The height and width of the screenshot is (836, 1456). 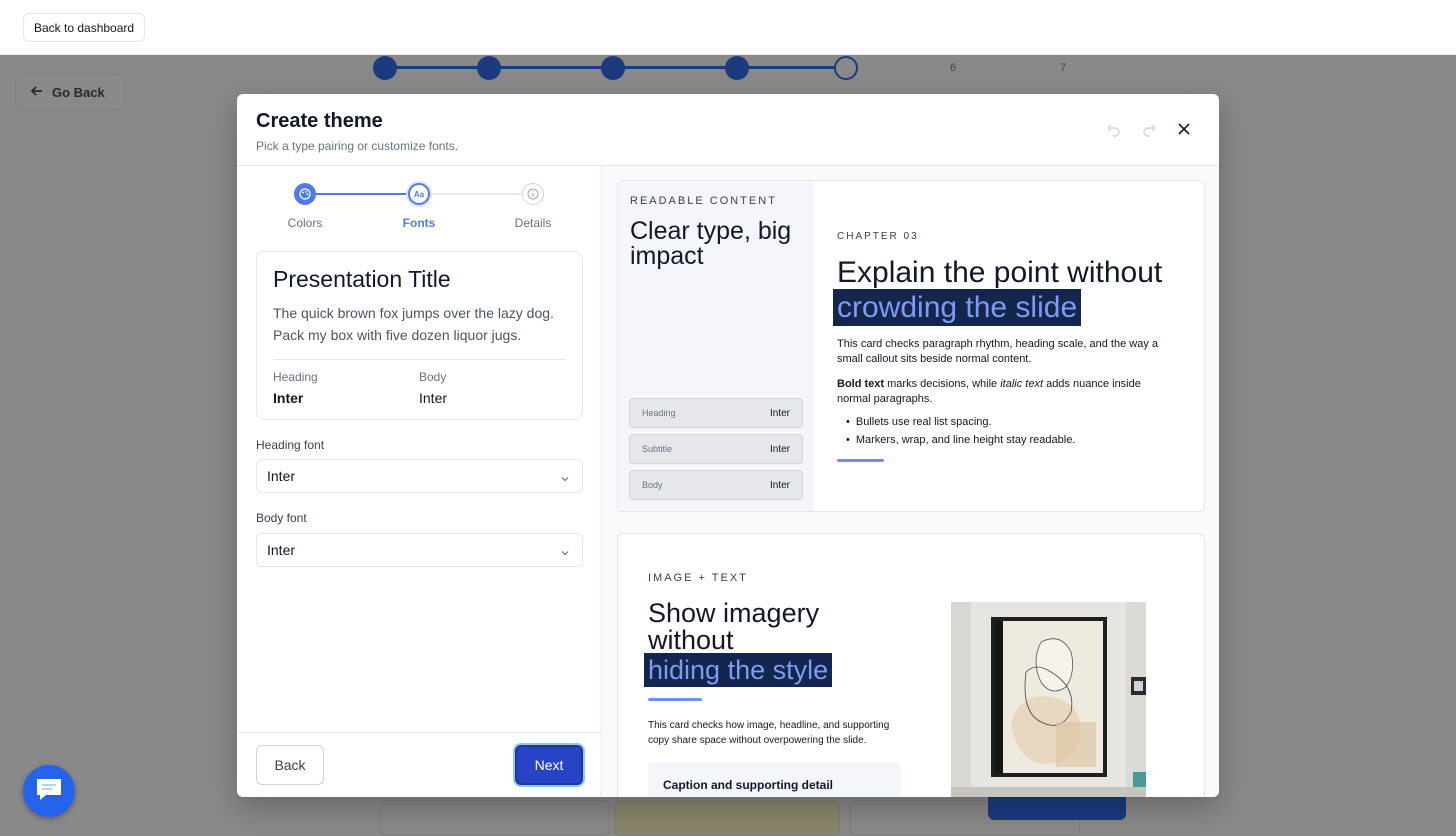 What do you see at coordinates (1149, 129) in the screenshot?
I see `redo-icon` at bounding box center [1149, 129].